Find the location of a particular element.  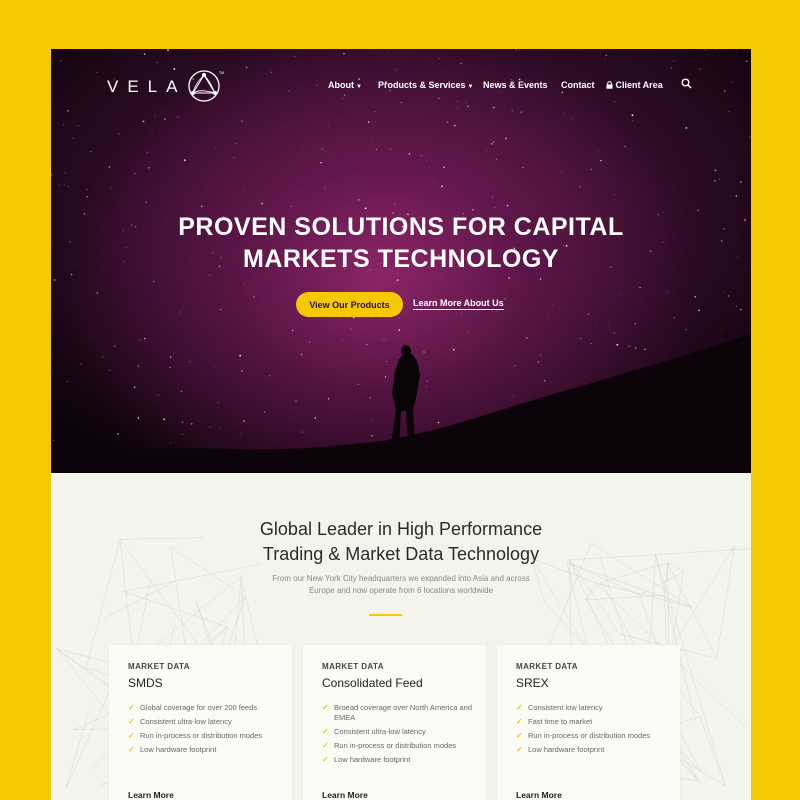

lock-icon is located at coordinates (609, 85).